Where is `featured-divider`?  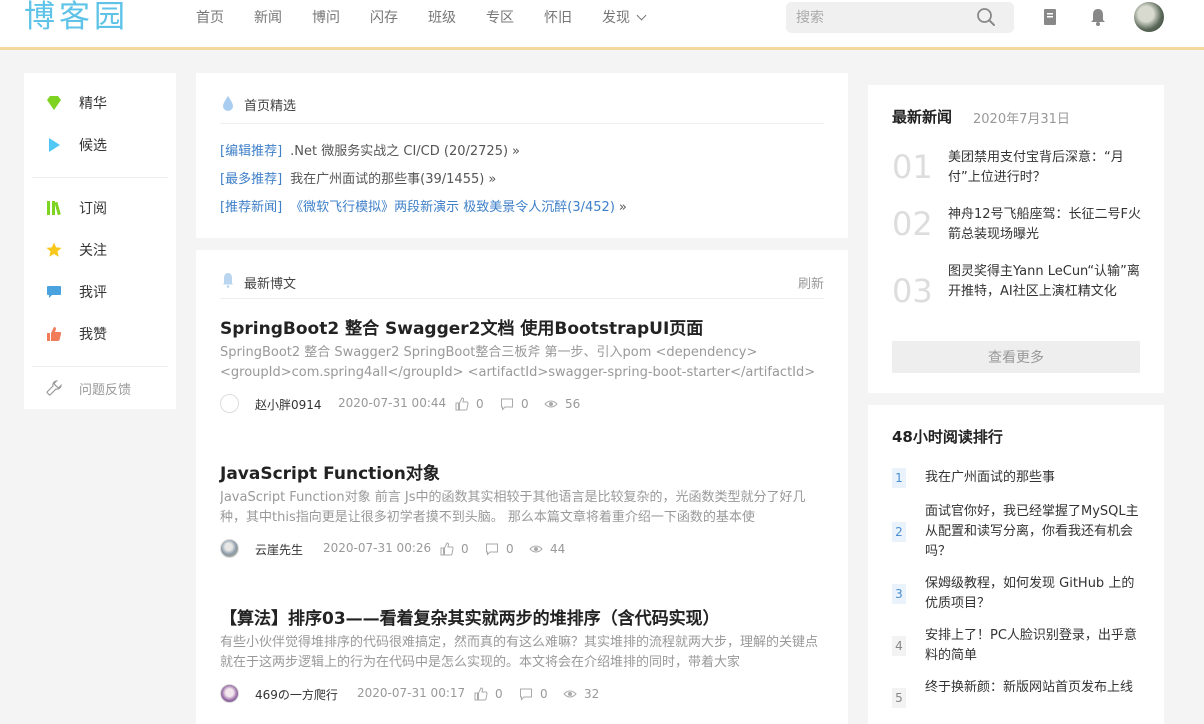 featured-divider is located at coordinates (522, 123).